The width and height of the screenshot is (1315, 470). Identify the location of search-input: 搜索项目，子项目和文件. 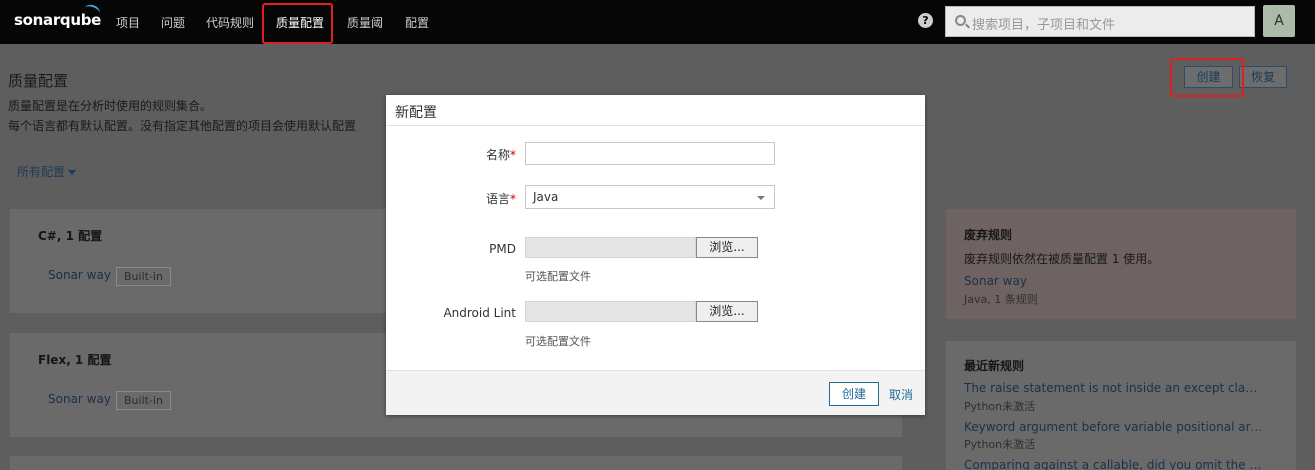
(1100, 21).